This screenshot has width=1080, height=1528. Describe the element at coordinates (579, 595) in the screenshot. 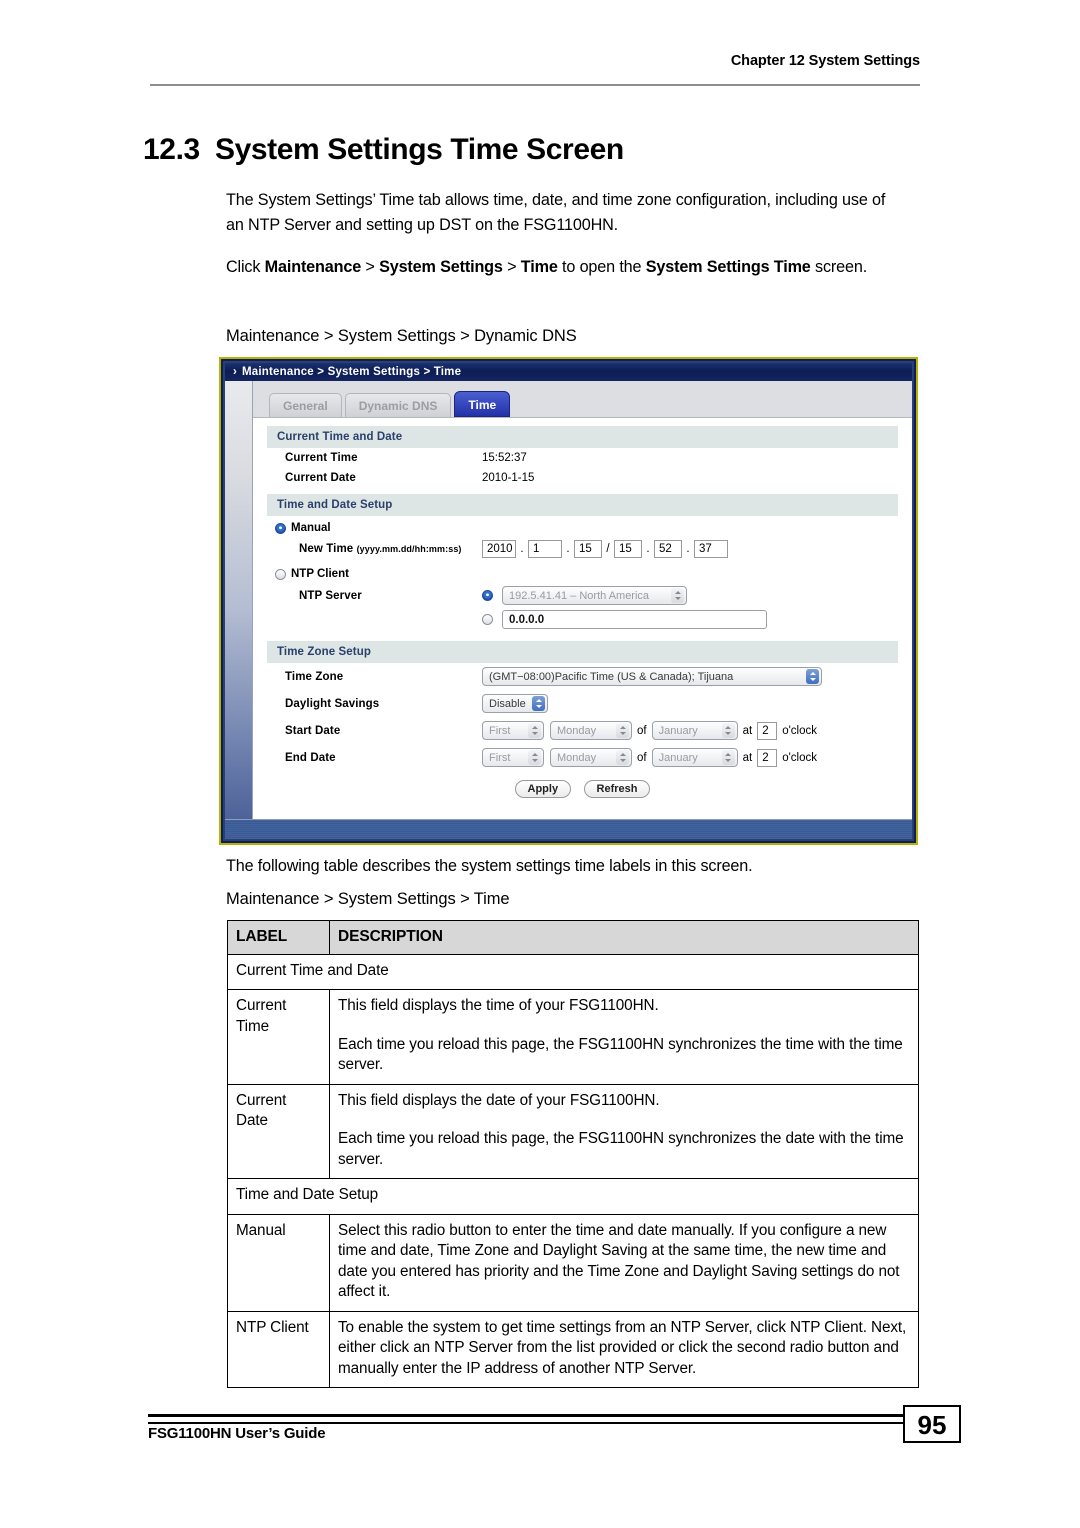

I see `ntp-server-select-value: 192.5.41.41 – North America` at that location.